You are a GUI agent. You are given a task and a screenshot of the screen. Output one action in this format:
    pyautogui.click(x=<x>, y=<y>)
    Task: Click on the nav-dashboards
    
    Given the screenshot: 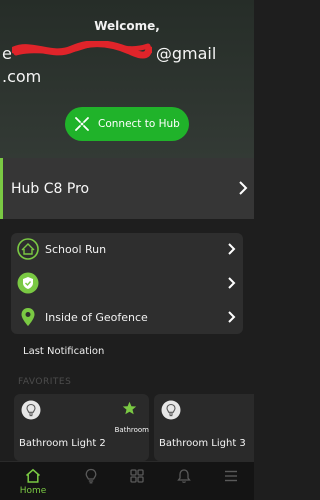 What is the action you would take?
    pyautogui.click(x=137, y=481)
    